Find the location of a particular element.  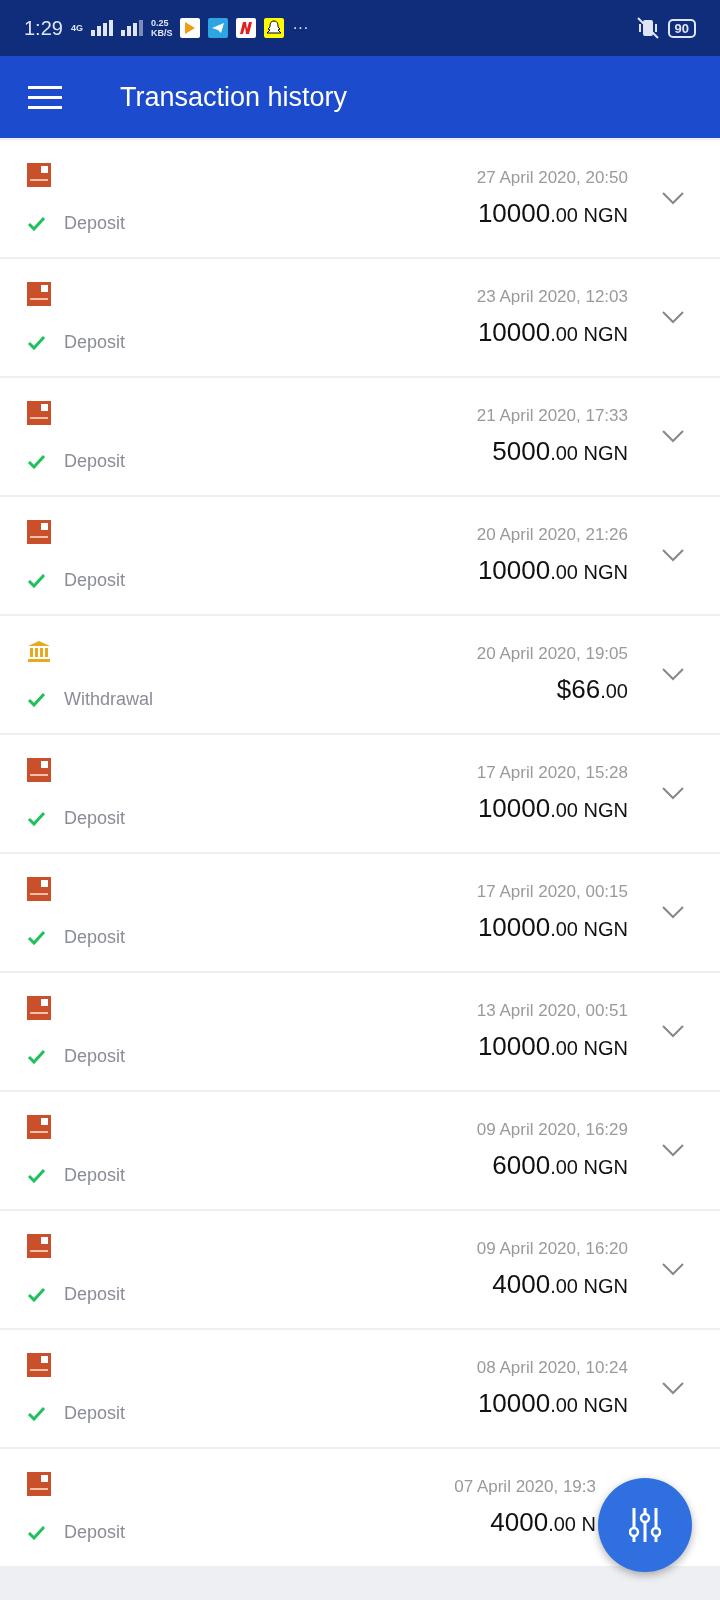

transaction-row: Deposit 27 April 2020, 20:50 10000.00 NGN is located at coordinates (360, 198).